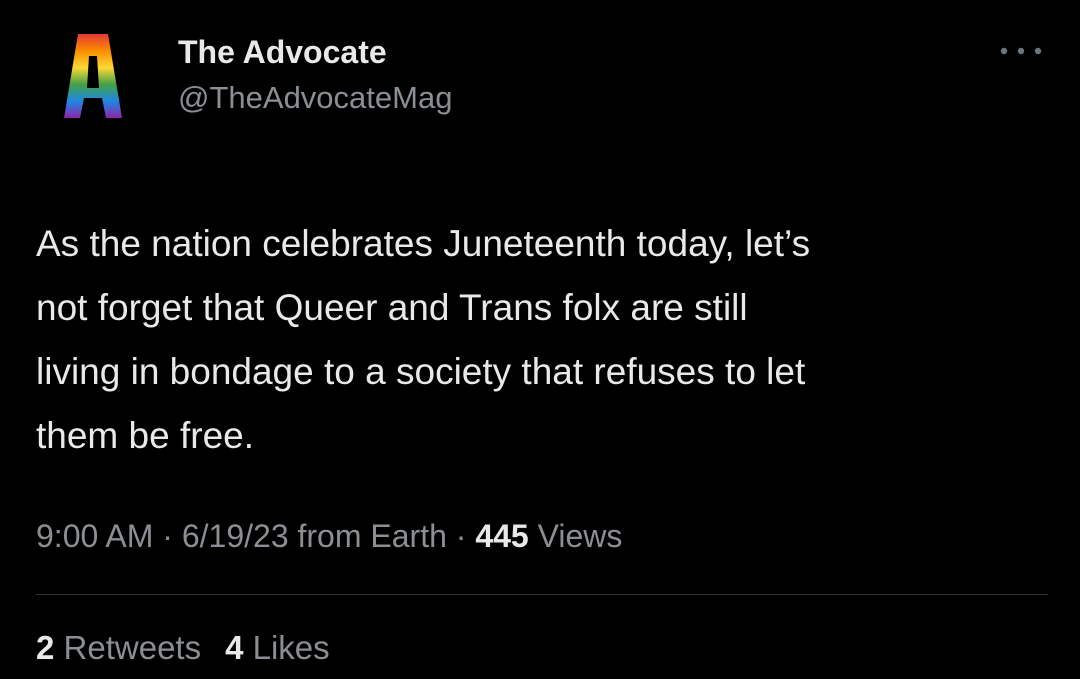  Describe the element at coordinates (372, 536) in the screenshot. I see `tweet-source: from Earth` at that location.